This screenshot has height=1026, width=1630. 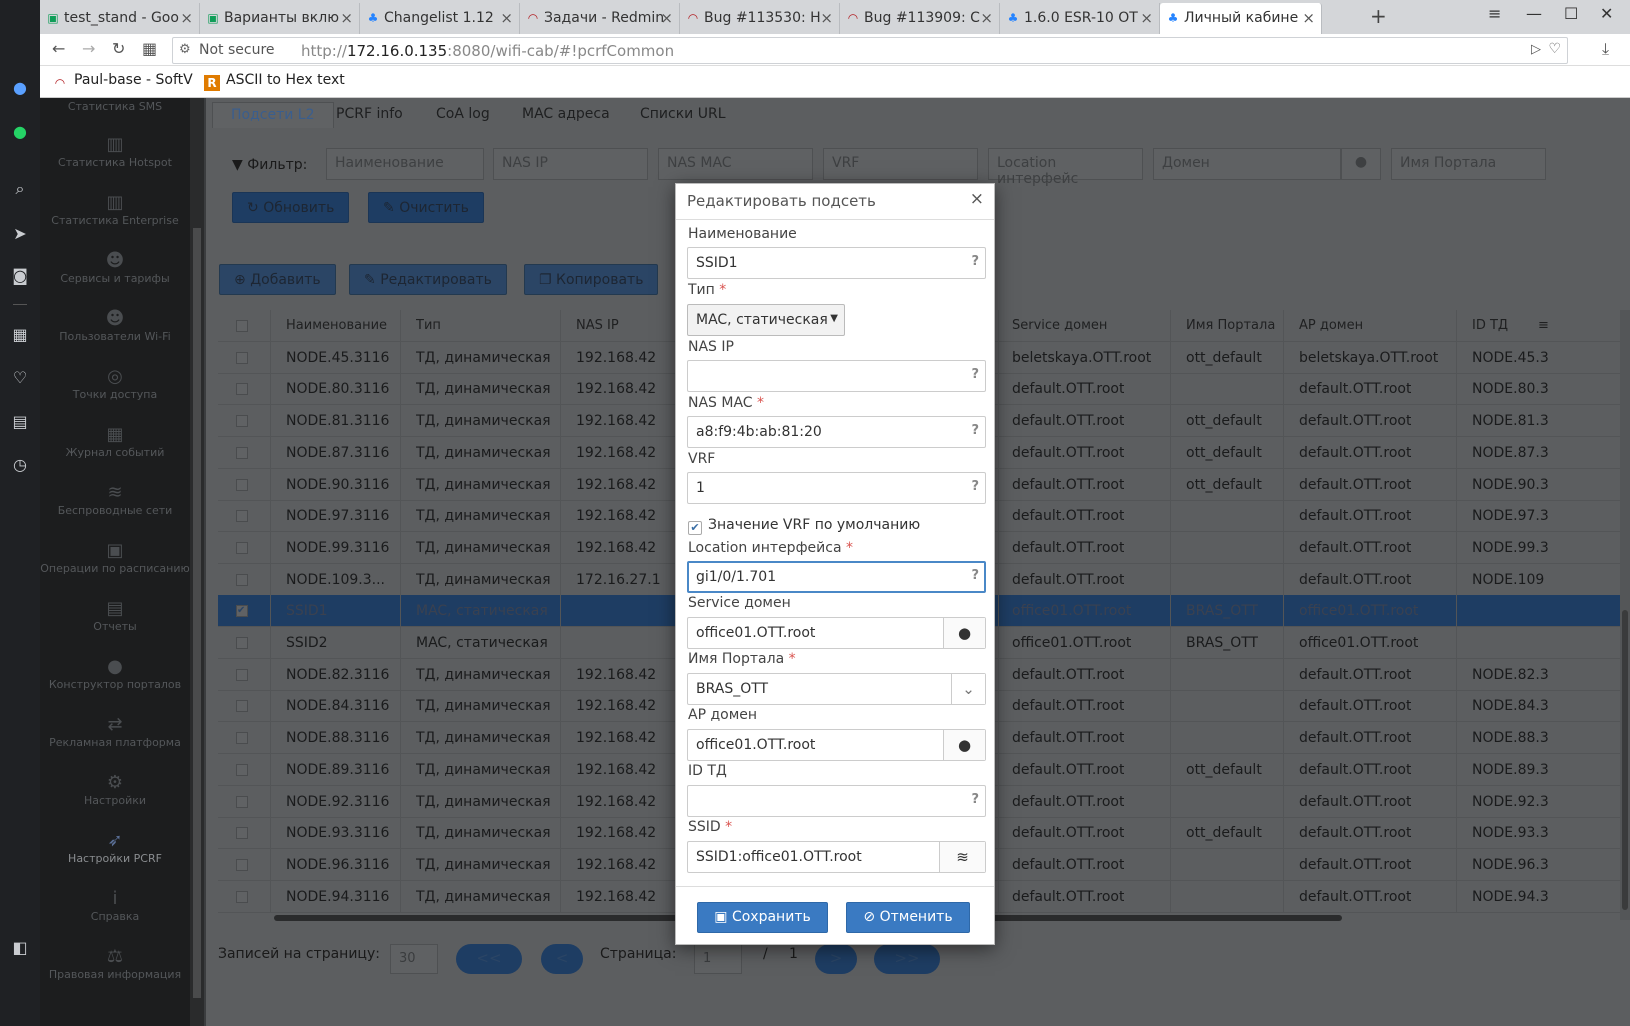 I want to click on filter-nas-ip-input: NAS IP, so click(x=570, y=164).